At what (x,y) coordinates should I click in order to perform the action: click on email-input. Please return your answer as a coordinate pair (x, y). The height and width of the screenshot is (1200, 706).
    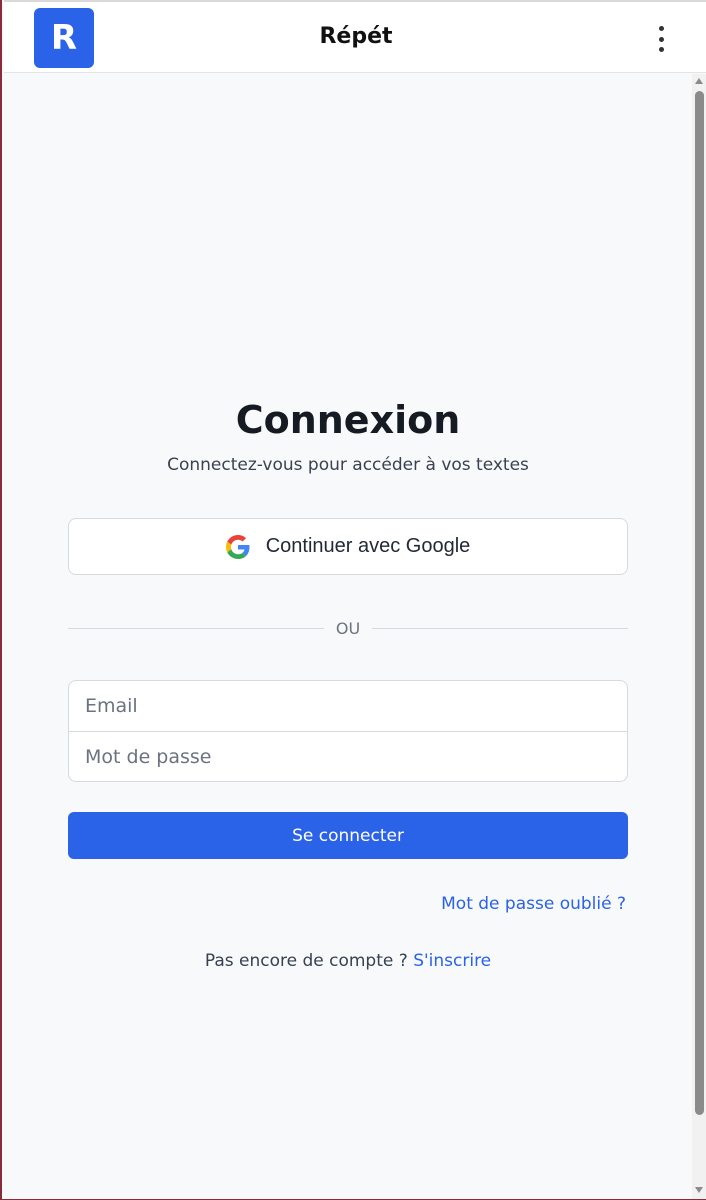
    Looking at the image, I should click on (348, 706).